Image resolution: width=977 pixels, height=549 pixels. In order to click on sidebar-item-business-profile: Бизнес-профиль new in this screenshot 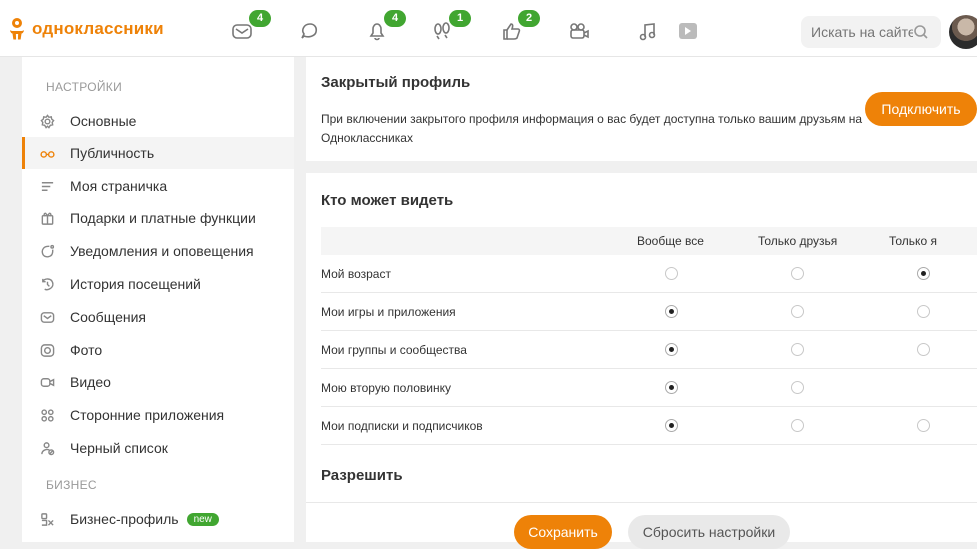, I will do `click(158, 519)`.